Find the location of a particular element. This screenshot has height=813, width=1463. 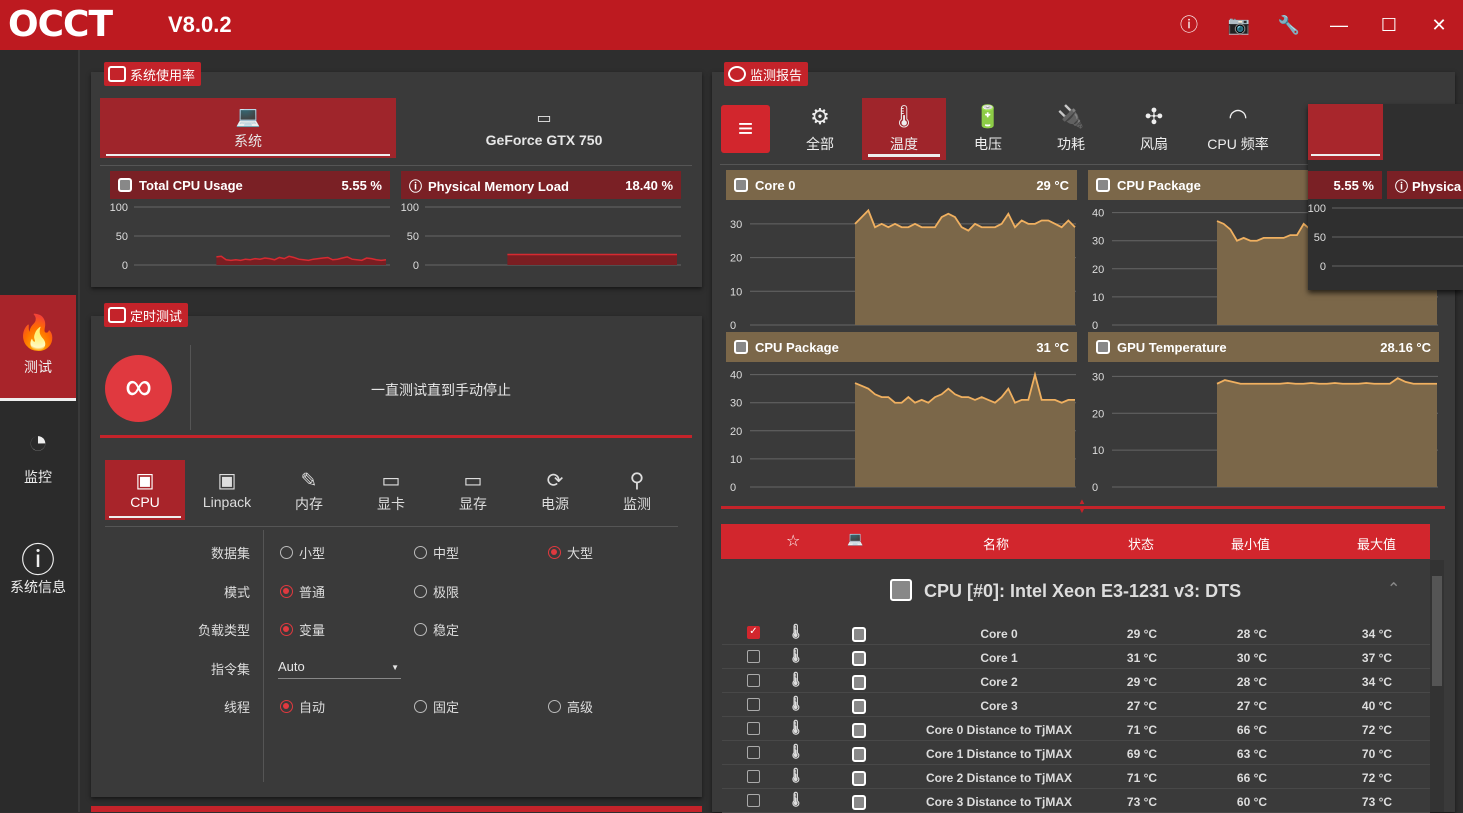

test-tab-6: ⚲ 监测 is located at coordinates (637, 490).